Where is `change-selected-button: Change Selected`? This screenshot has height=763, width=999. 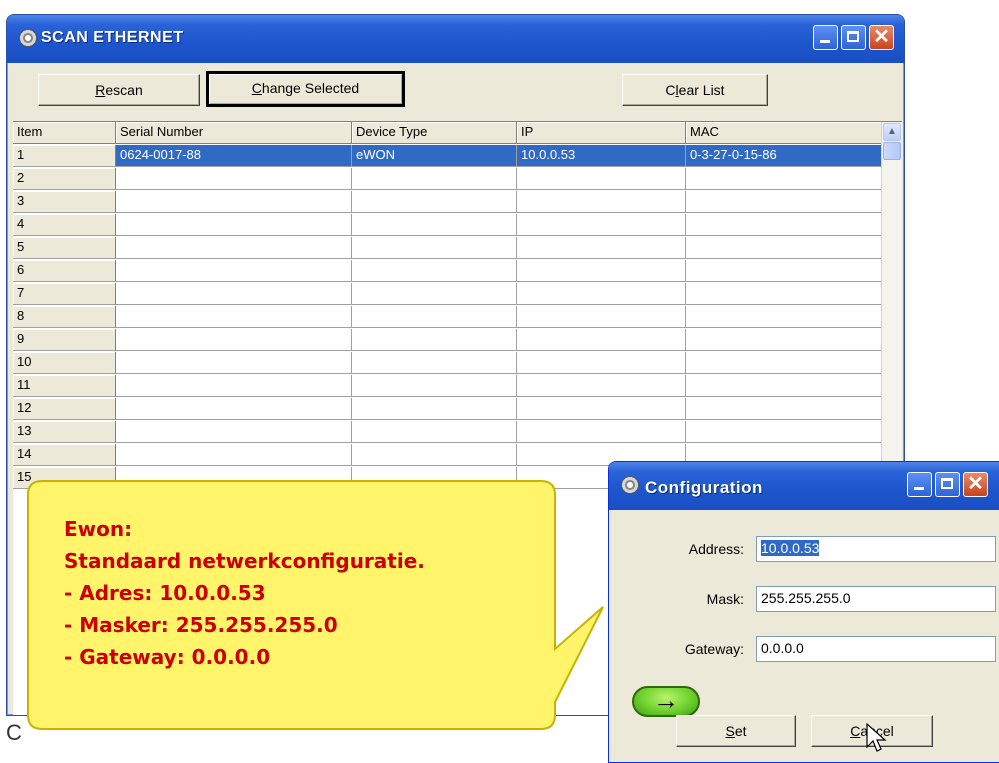
change-selected-button: Change Selected is located at coordinates (305, 89).